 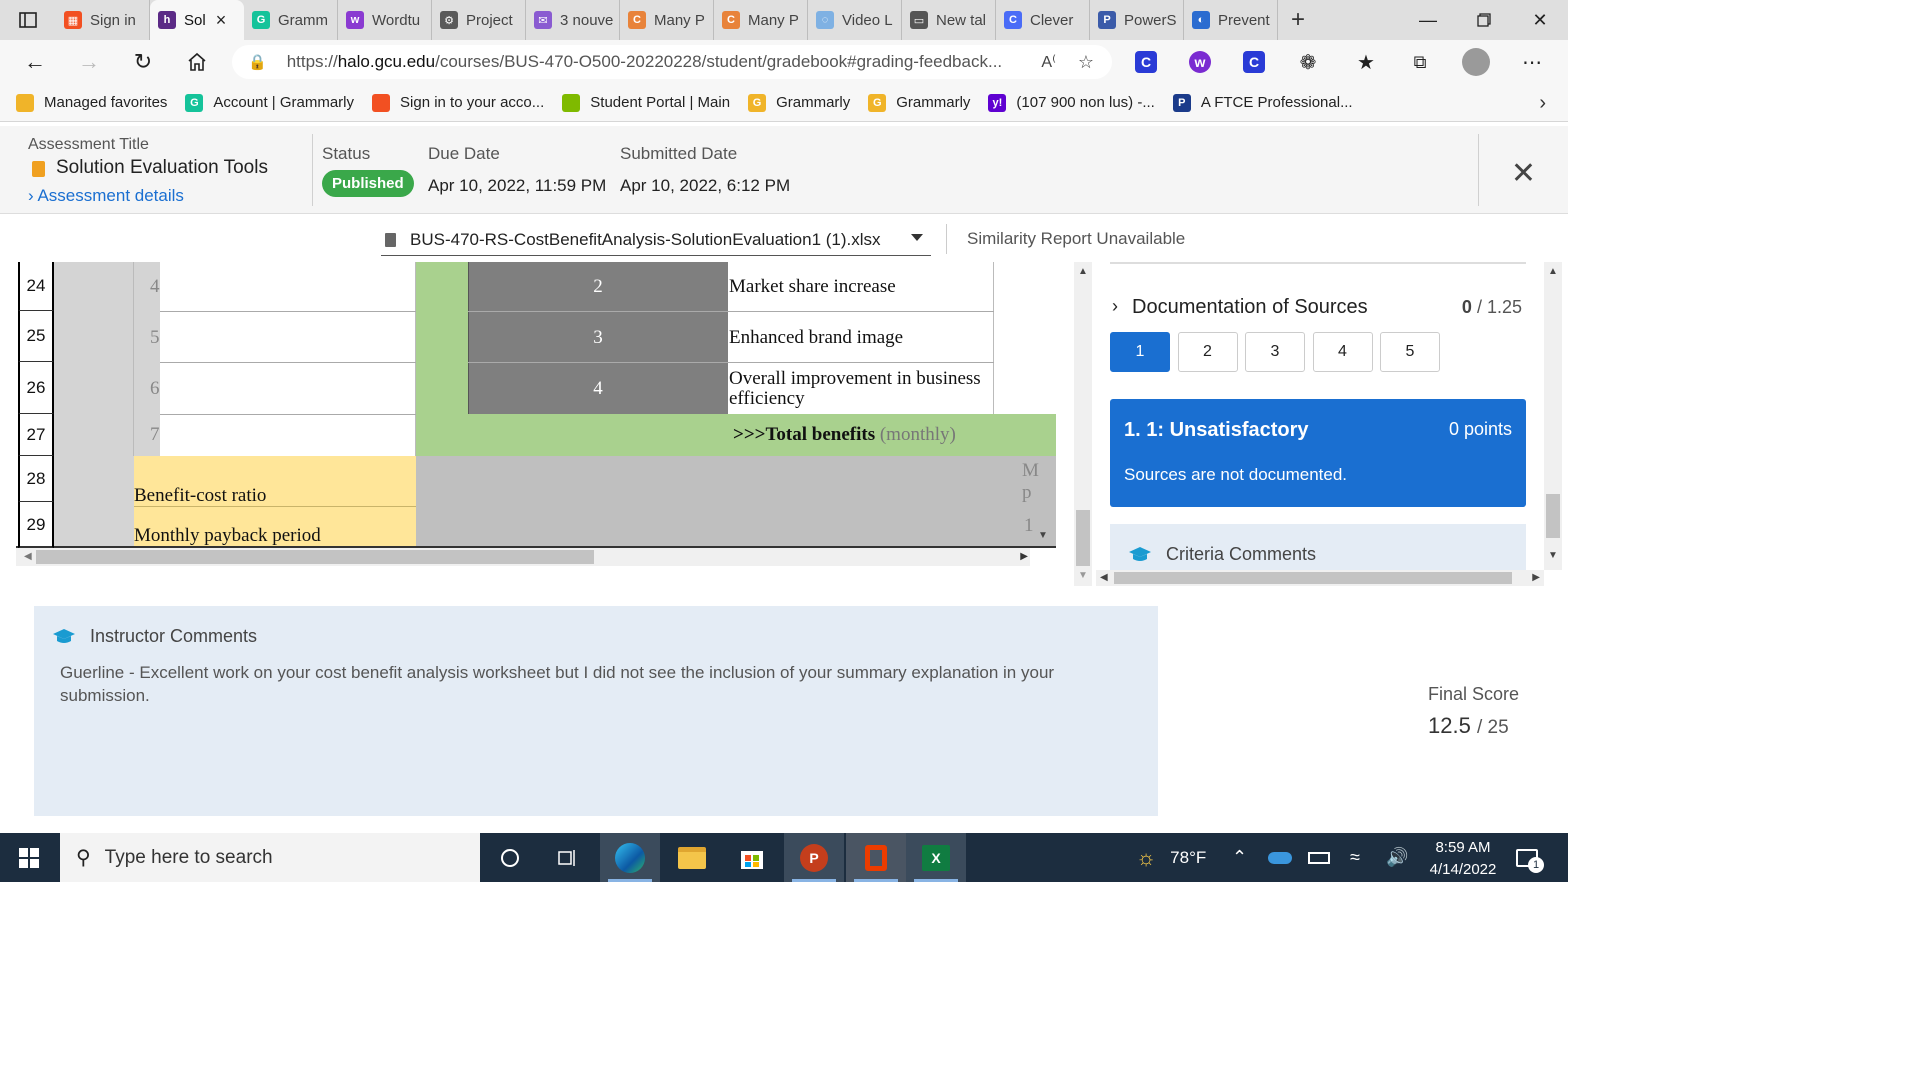 What do you see at coordinates (1553, 416) in the screenshot?
I see `rubric-vertical-scrollbar: ▲ ▼` at bounding box center [1553, 416].